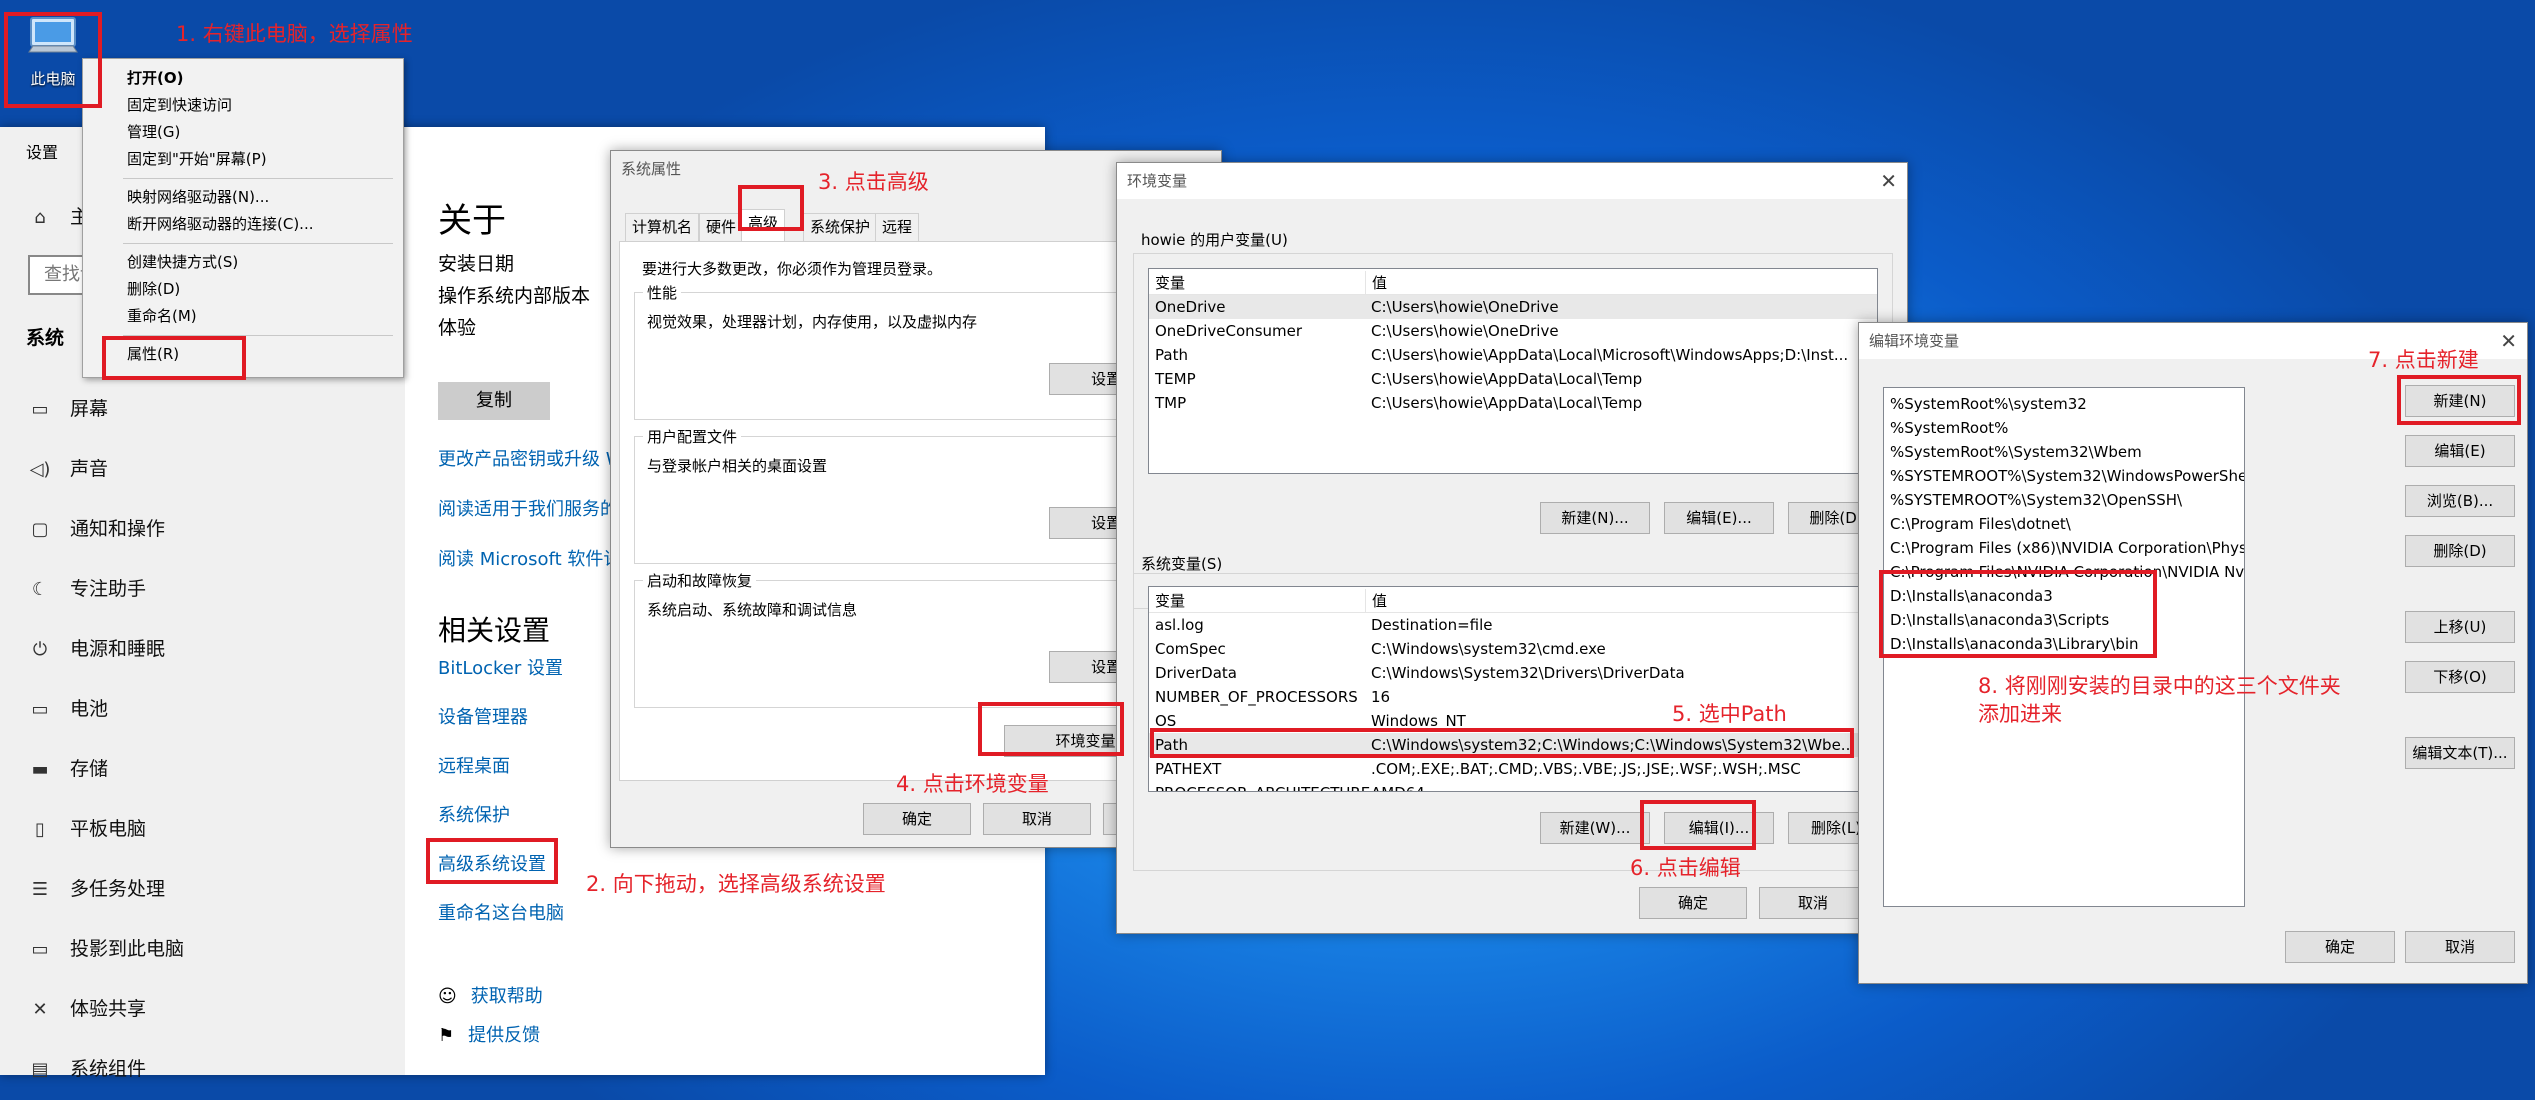  Describe the element at coordinates (2460, 627) in the screenshot. I see `move-up-button: 上移(U)` at that location.